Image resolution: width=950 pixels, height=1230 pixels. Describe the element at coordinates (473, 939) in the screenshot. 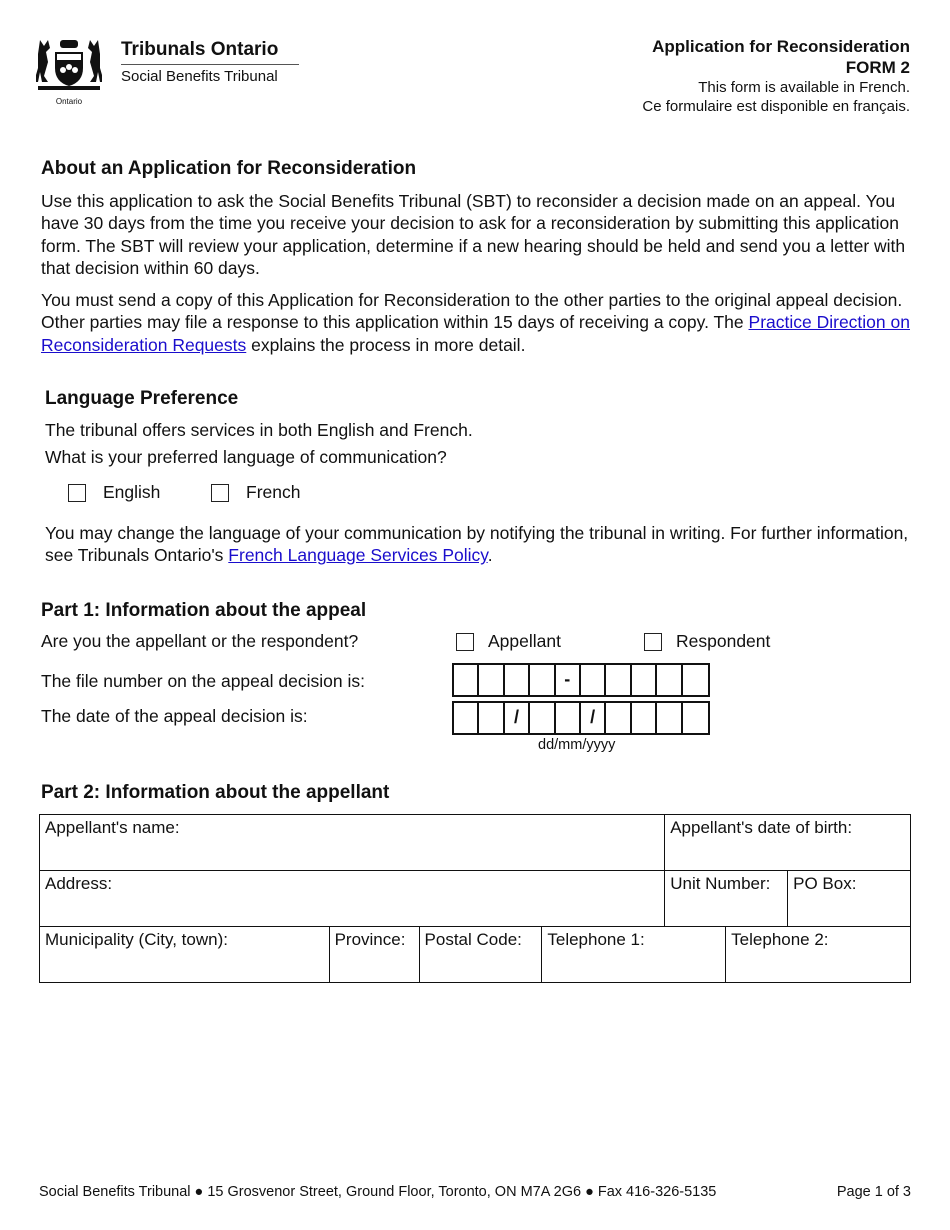

I see `postal-code-label: Postal Code:` at that location.